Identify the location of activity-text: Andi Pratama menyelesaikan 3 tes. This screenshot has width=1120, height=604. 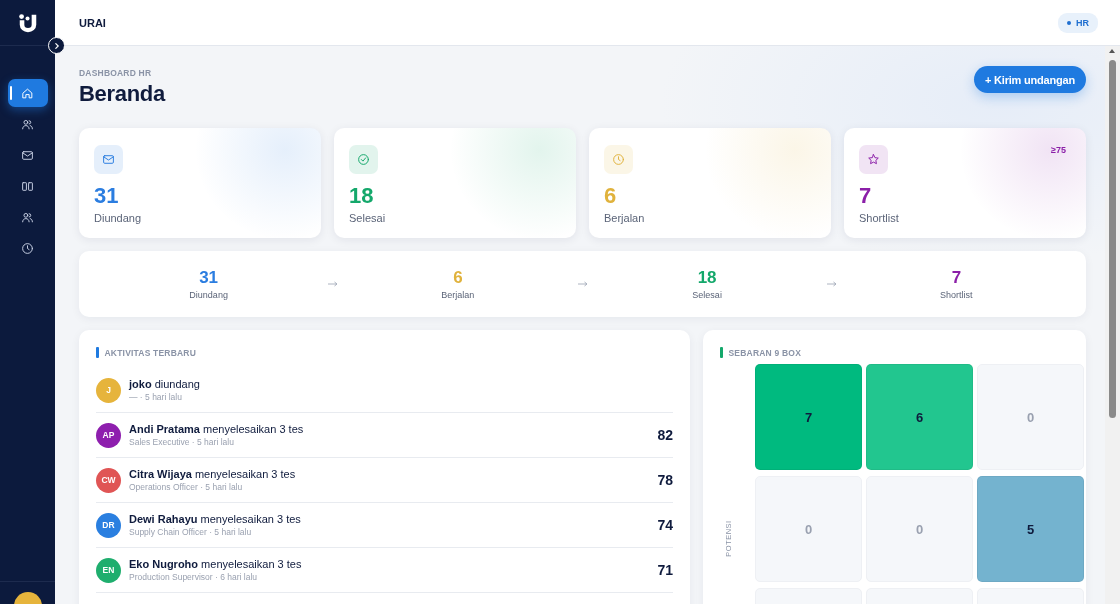
(217, 429).